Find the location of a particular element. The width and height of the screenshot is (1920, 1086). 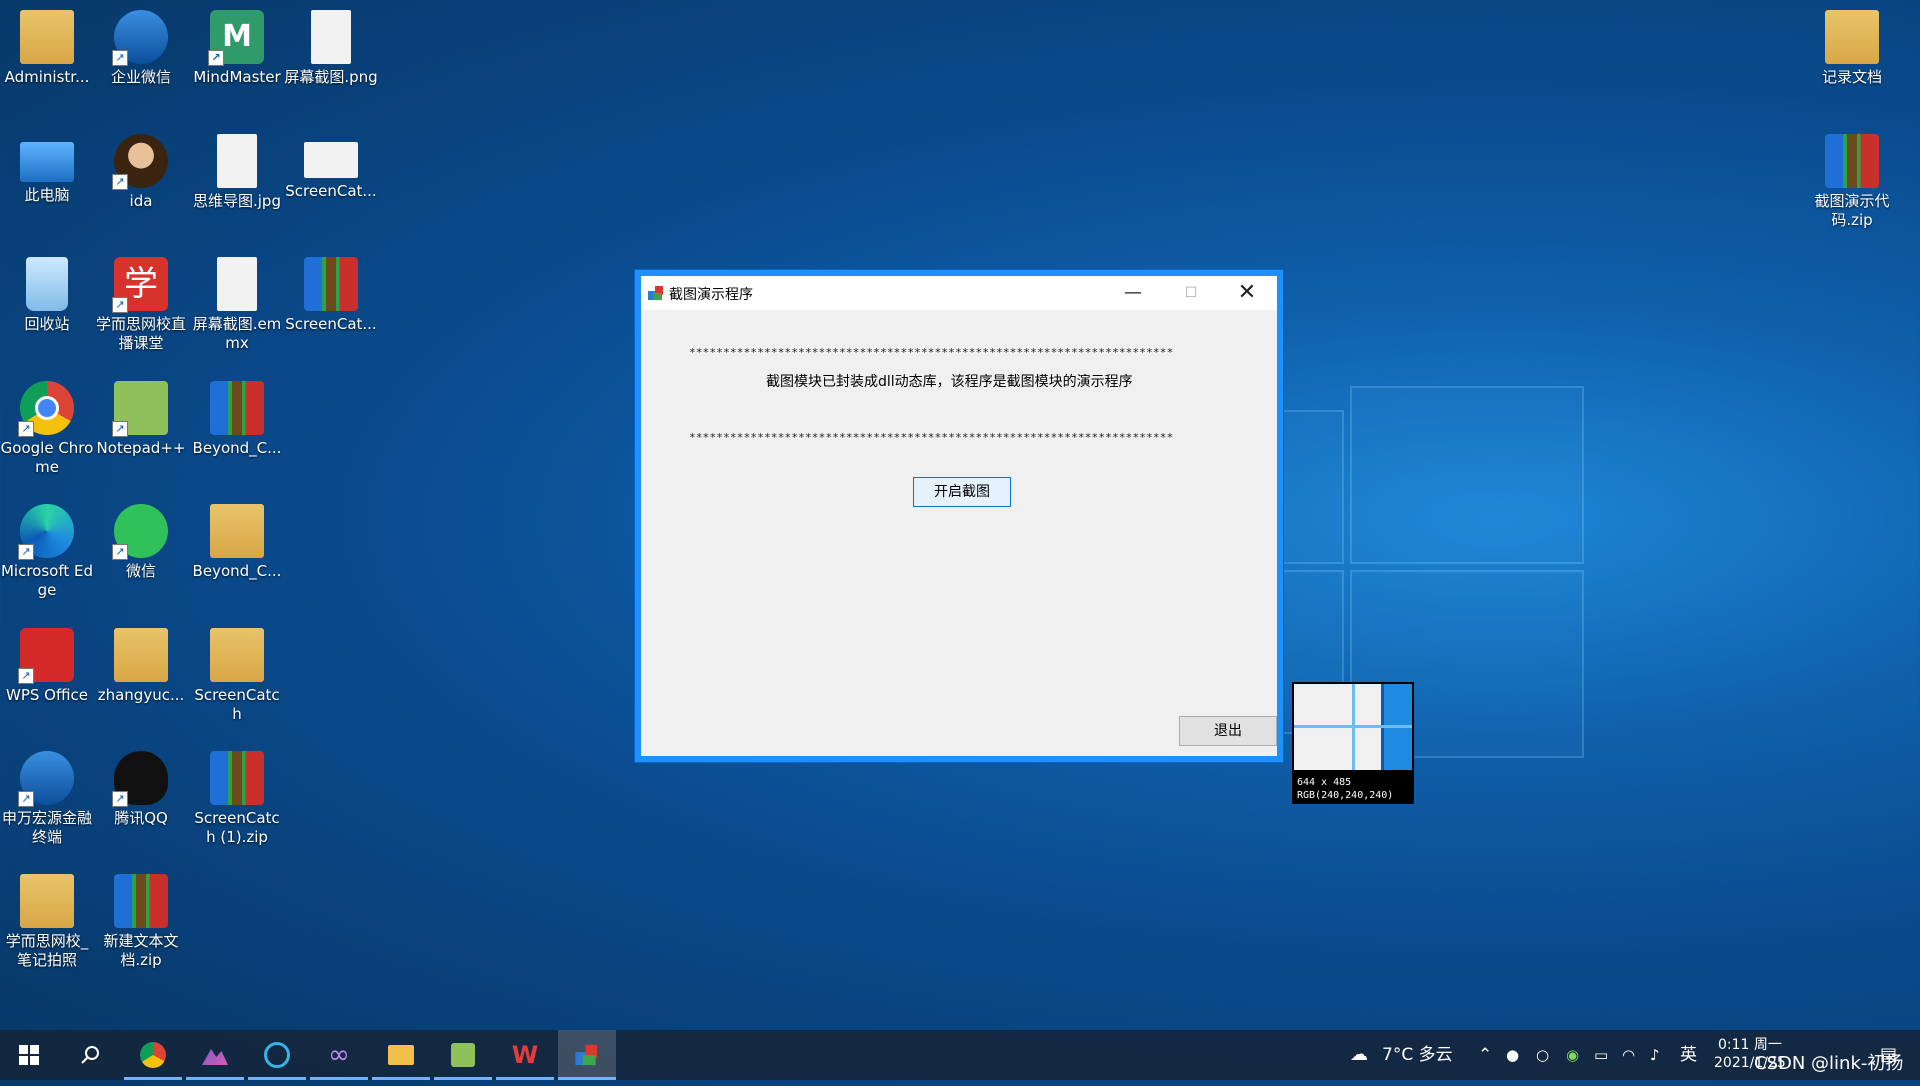

windows-start-icon is located at coordinates (29, 1055).